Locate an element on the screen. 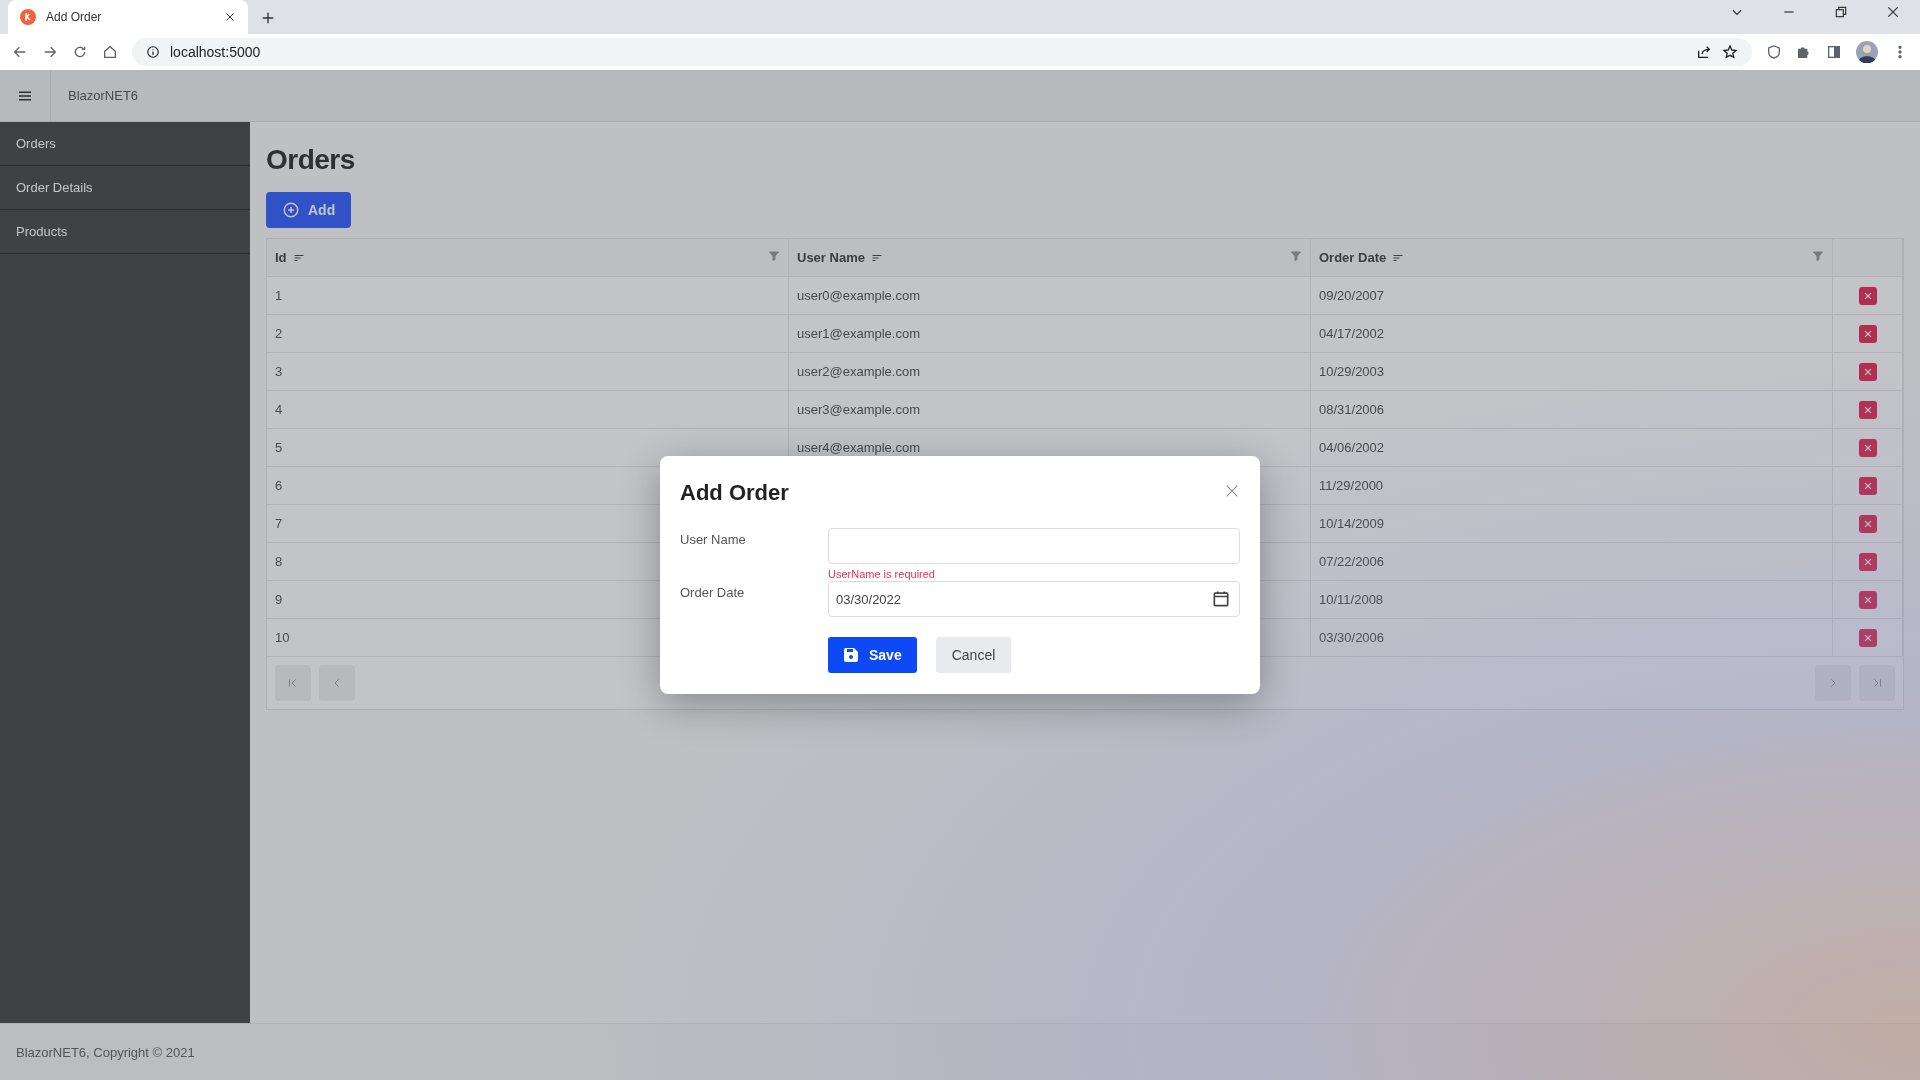  address-bar: localhost:5000 is located at coordinates (942, 52).